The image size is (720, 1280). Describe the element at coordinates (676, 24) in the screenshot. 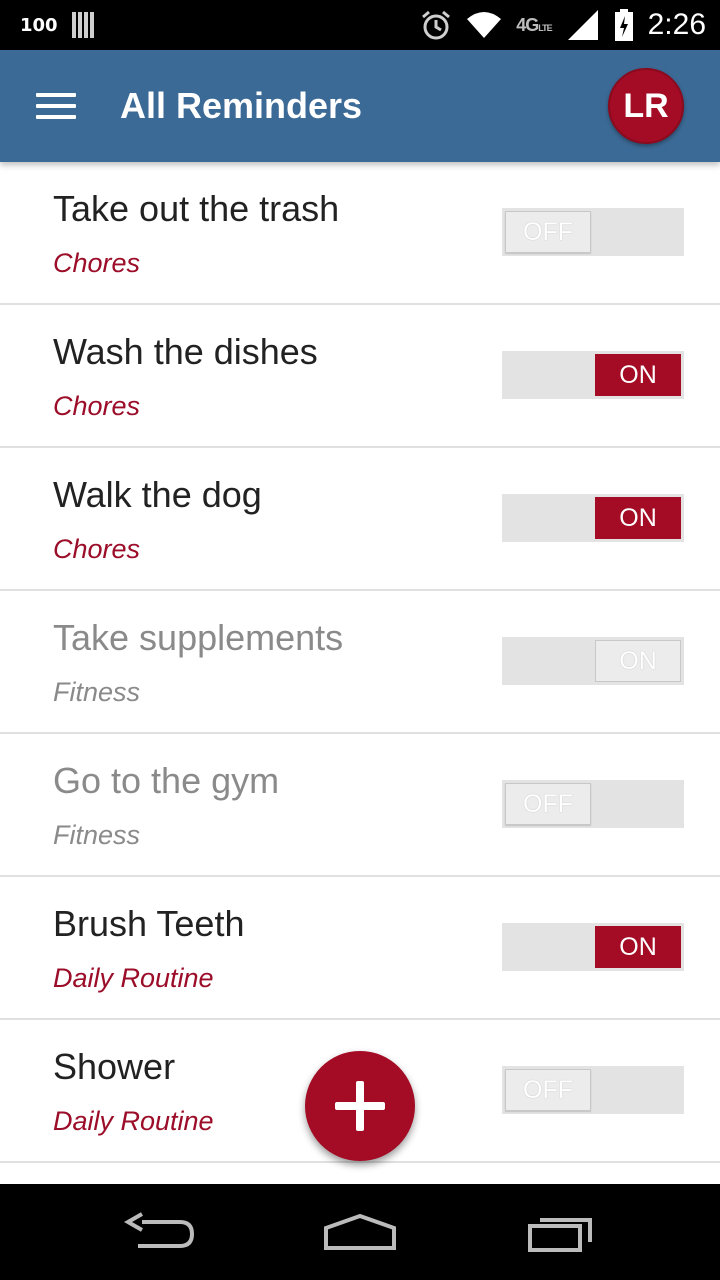

I see `clock: 2:26` at that location.